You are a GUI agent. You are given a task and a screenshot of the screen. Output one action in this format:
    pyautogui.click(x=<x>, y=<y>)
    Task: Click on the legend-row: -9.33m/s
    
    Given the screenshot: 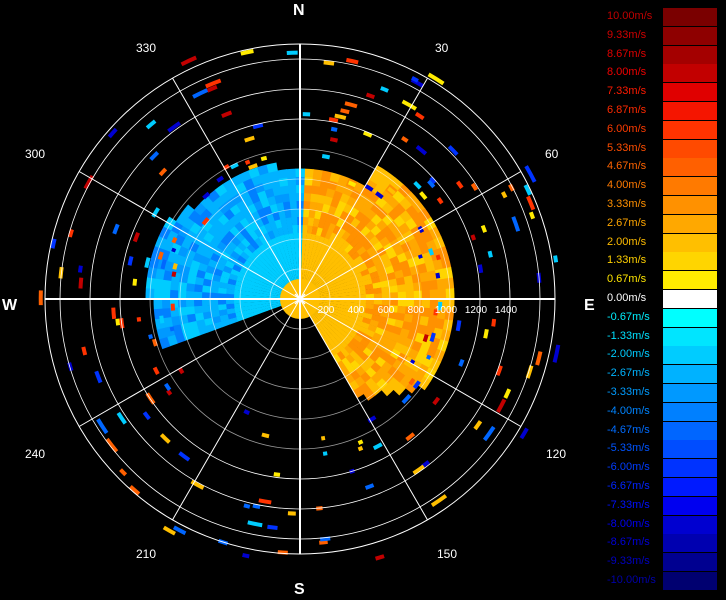 What is the action you would take?
    pyautogui.click(x=661, y=562)
    